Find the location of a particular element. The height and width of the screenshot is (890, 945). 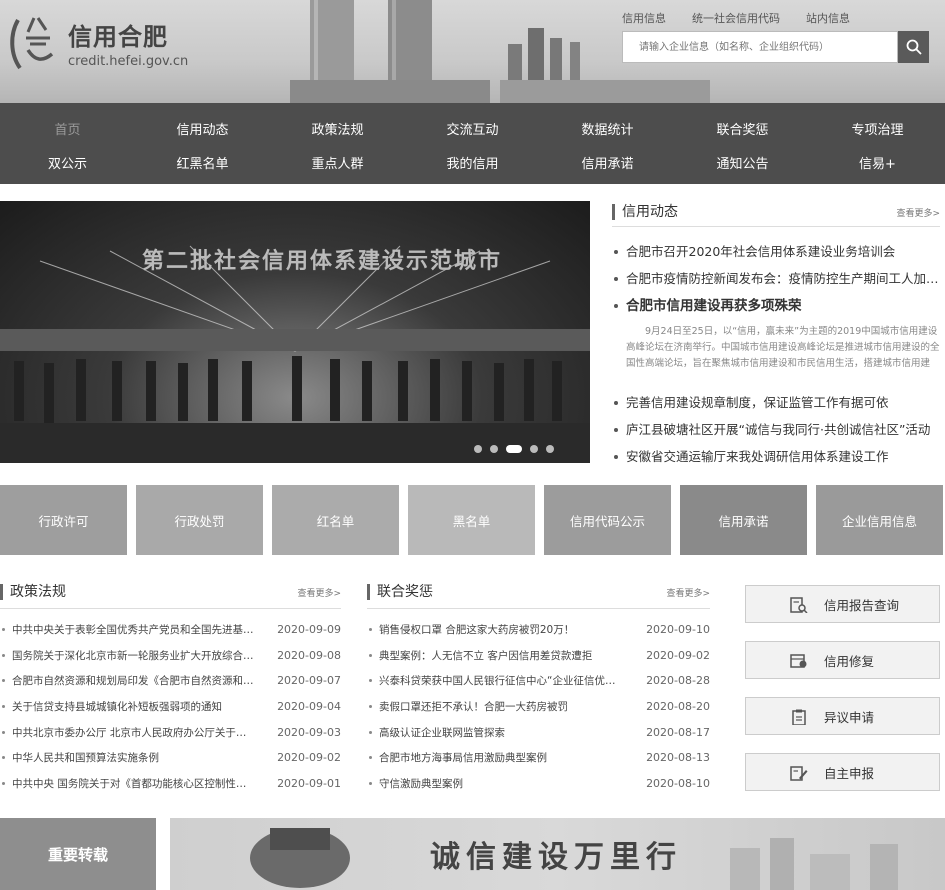

list-item: 合肥市地方海事局信用激励典型案例 2020-08-13 is located at coordinates (538, 762).